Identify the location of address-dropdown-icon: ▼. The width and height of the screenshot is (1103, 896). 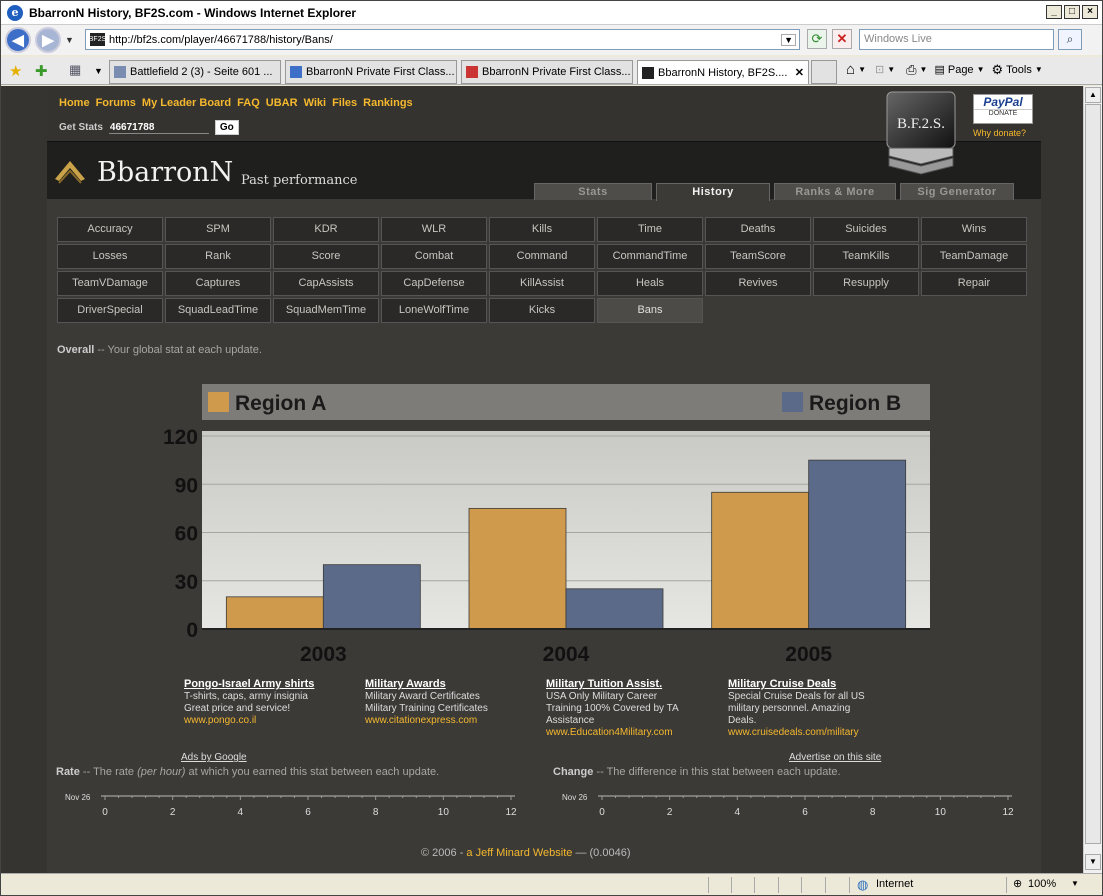
(788, 39).